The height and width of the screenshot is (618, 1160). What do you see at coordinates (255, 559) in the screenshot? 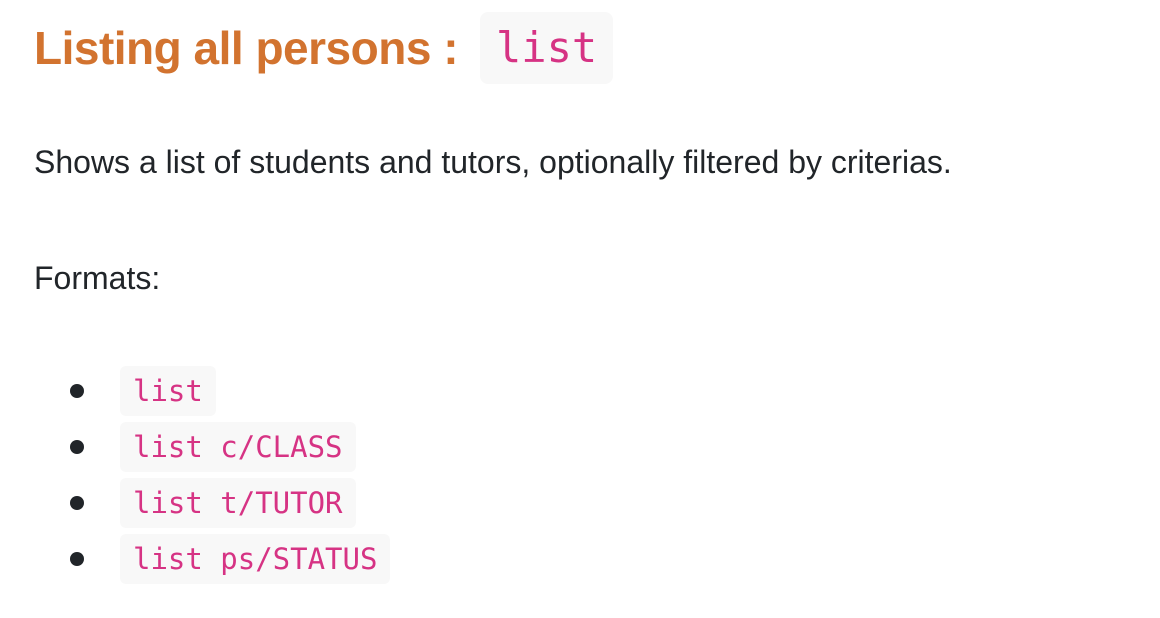
I see `format-code: list ps/STATUS` at bounding box center [255, 559].